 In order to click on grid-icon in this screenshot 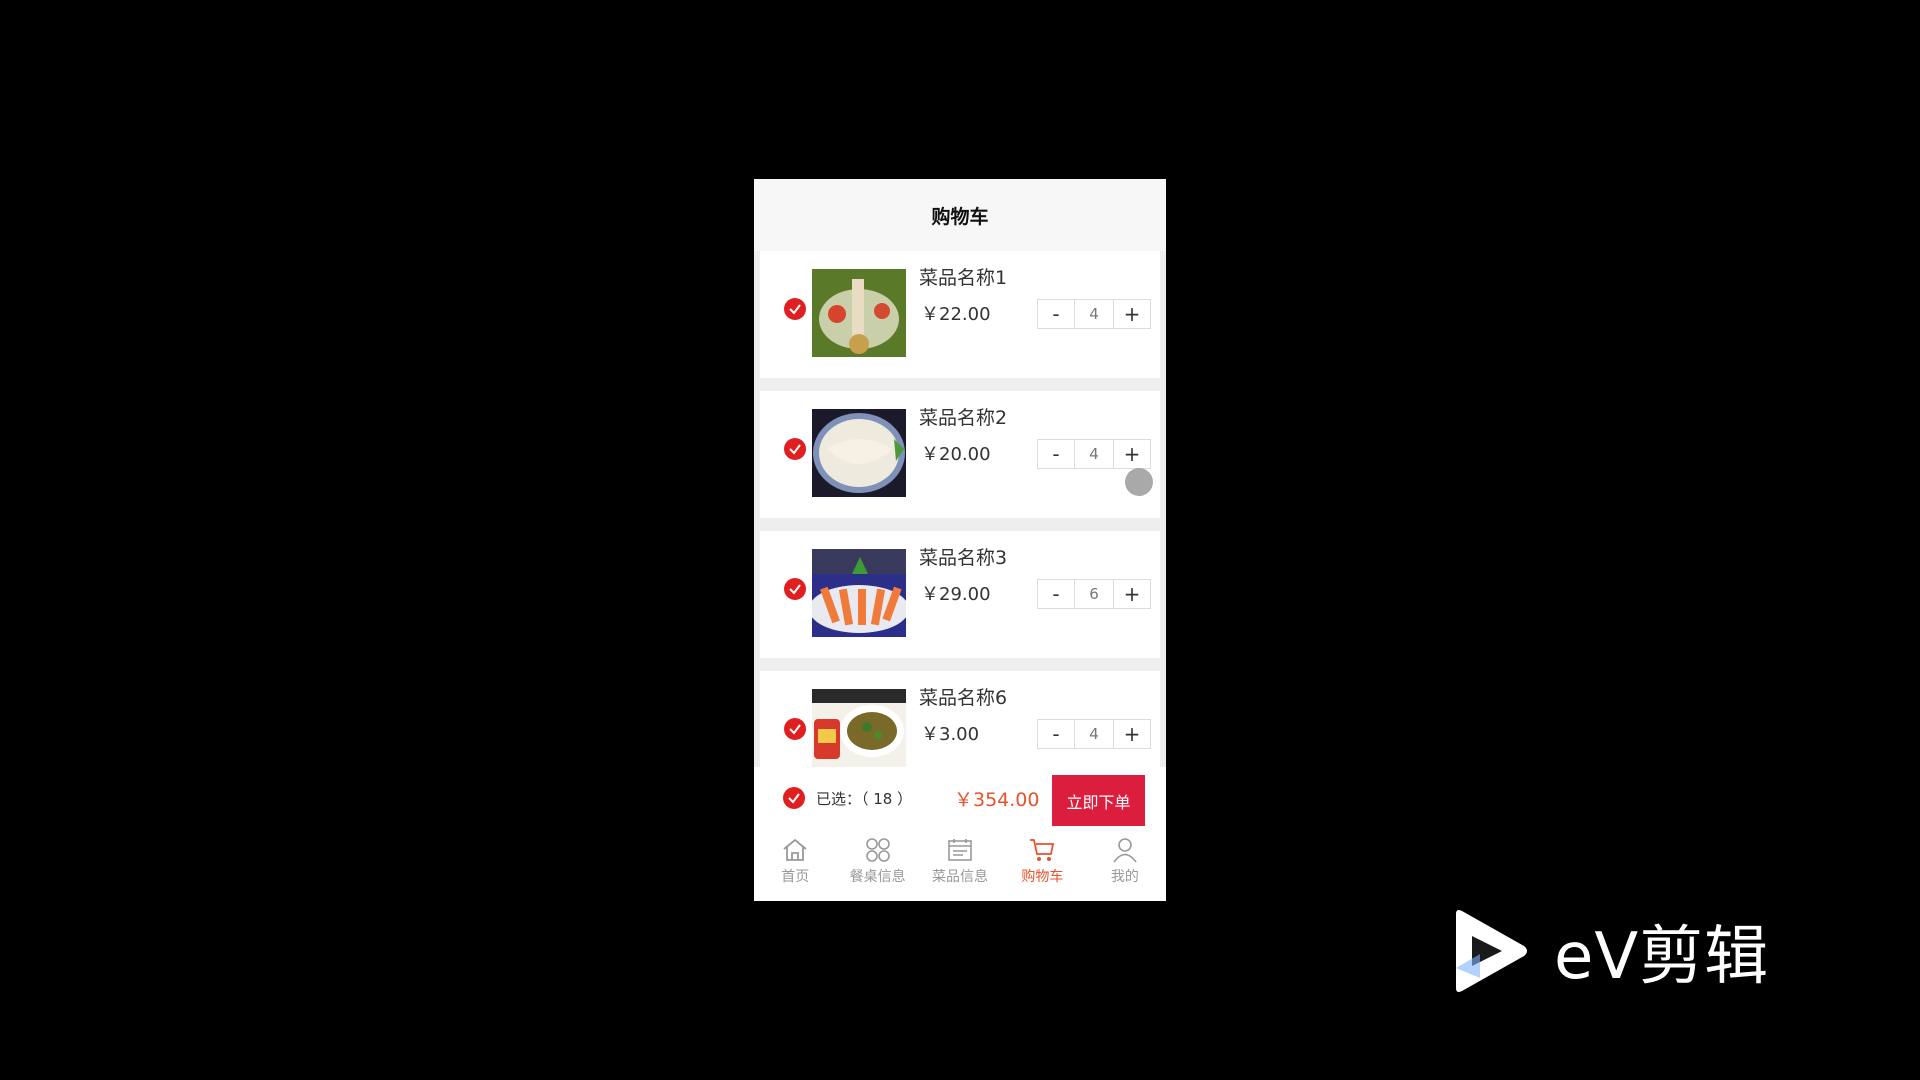, I will do `click(877, 850)`.